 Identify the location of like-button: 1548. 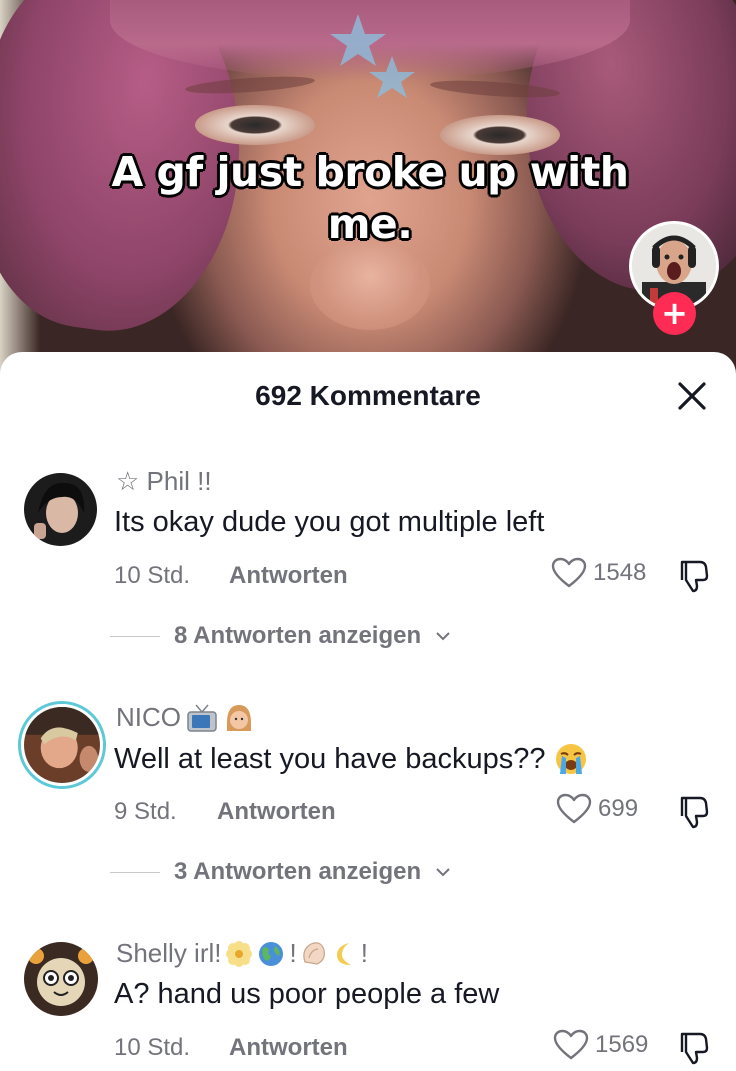
(598, 573).